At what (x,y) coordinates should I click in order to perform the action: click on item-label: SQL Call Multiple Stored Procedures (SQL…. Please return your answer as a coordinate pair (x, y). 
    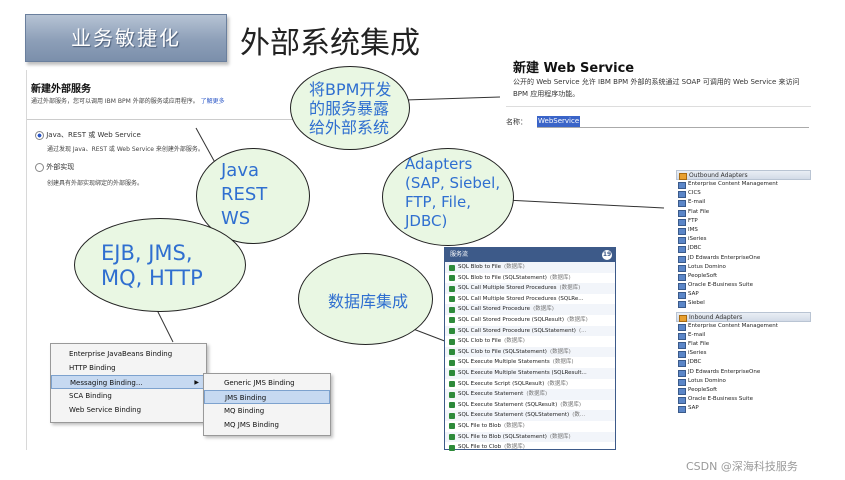
    Looking at the image, I should click on (521, 298).